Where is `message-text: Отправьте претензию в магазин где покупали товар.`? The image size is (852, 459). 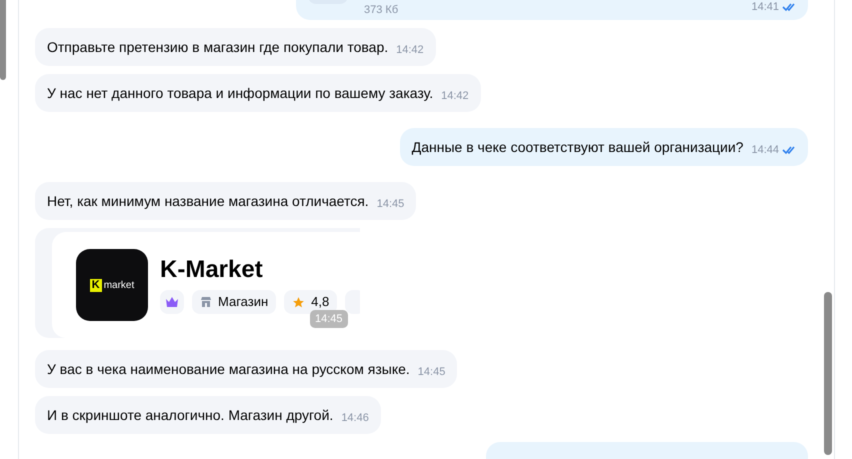
message-text: Отправьте претензию в магазин где покупали товар. is located at coordinates (217, 47).